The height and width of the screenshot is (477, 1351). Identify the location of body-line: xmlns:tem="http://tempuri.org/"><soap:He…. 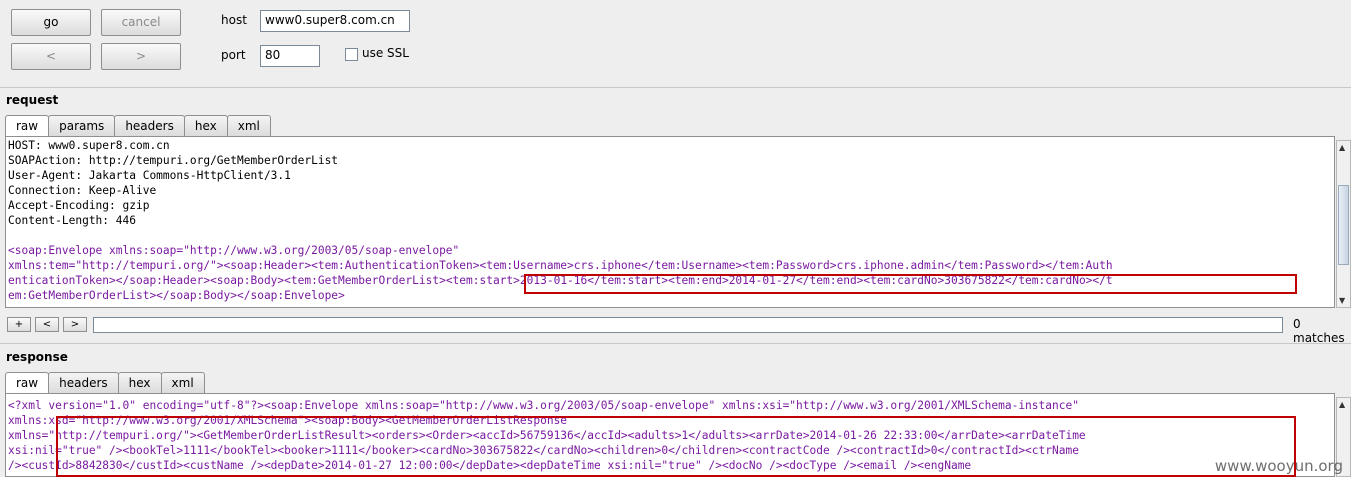
(560, 265).